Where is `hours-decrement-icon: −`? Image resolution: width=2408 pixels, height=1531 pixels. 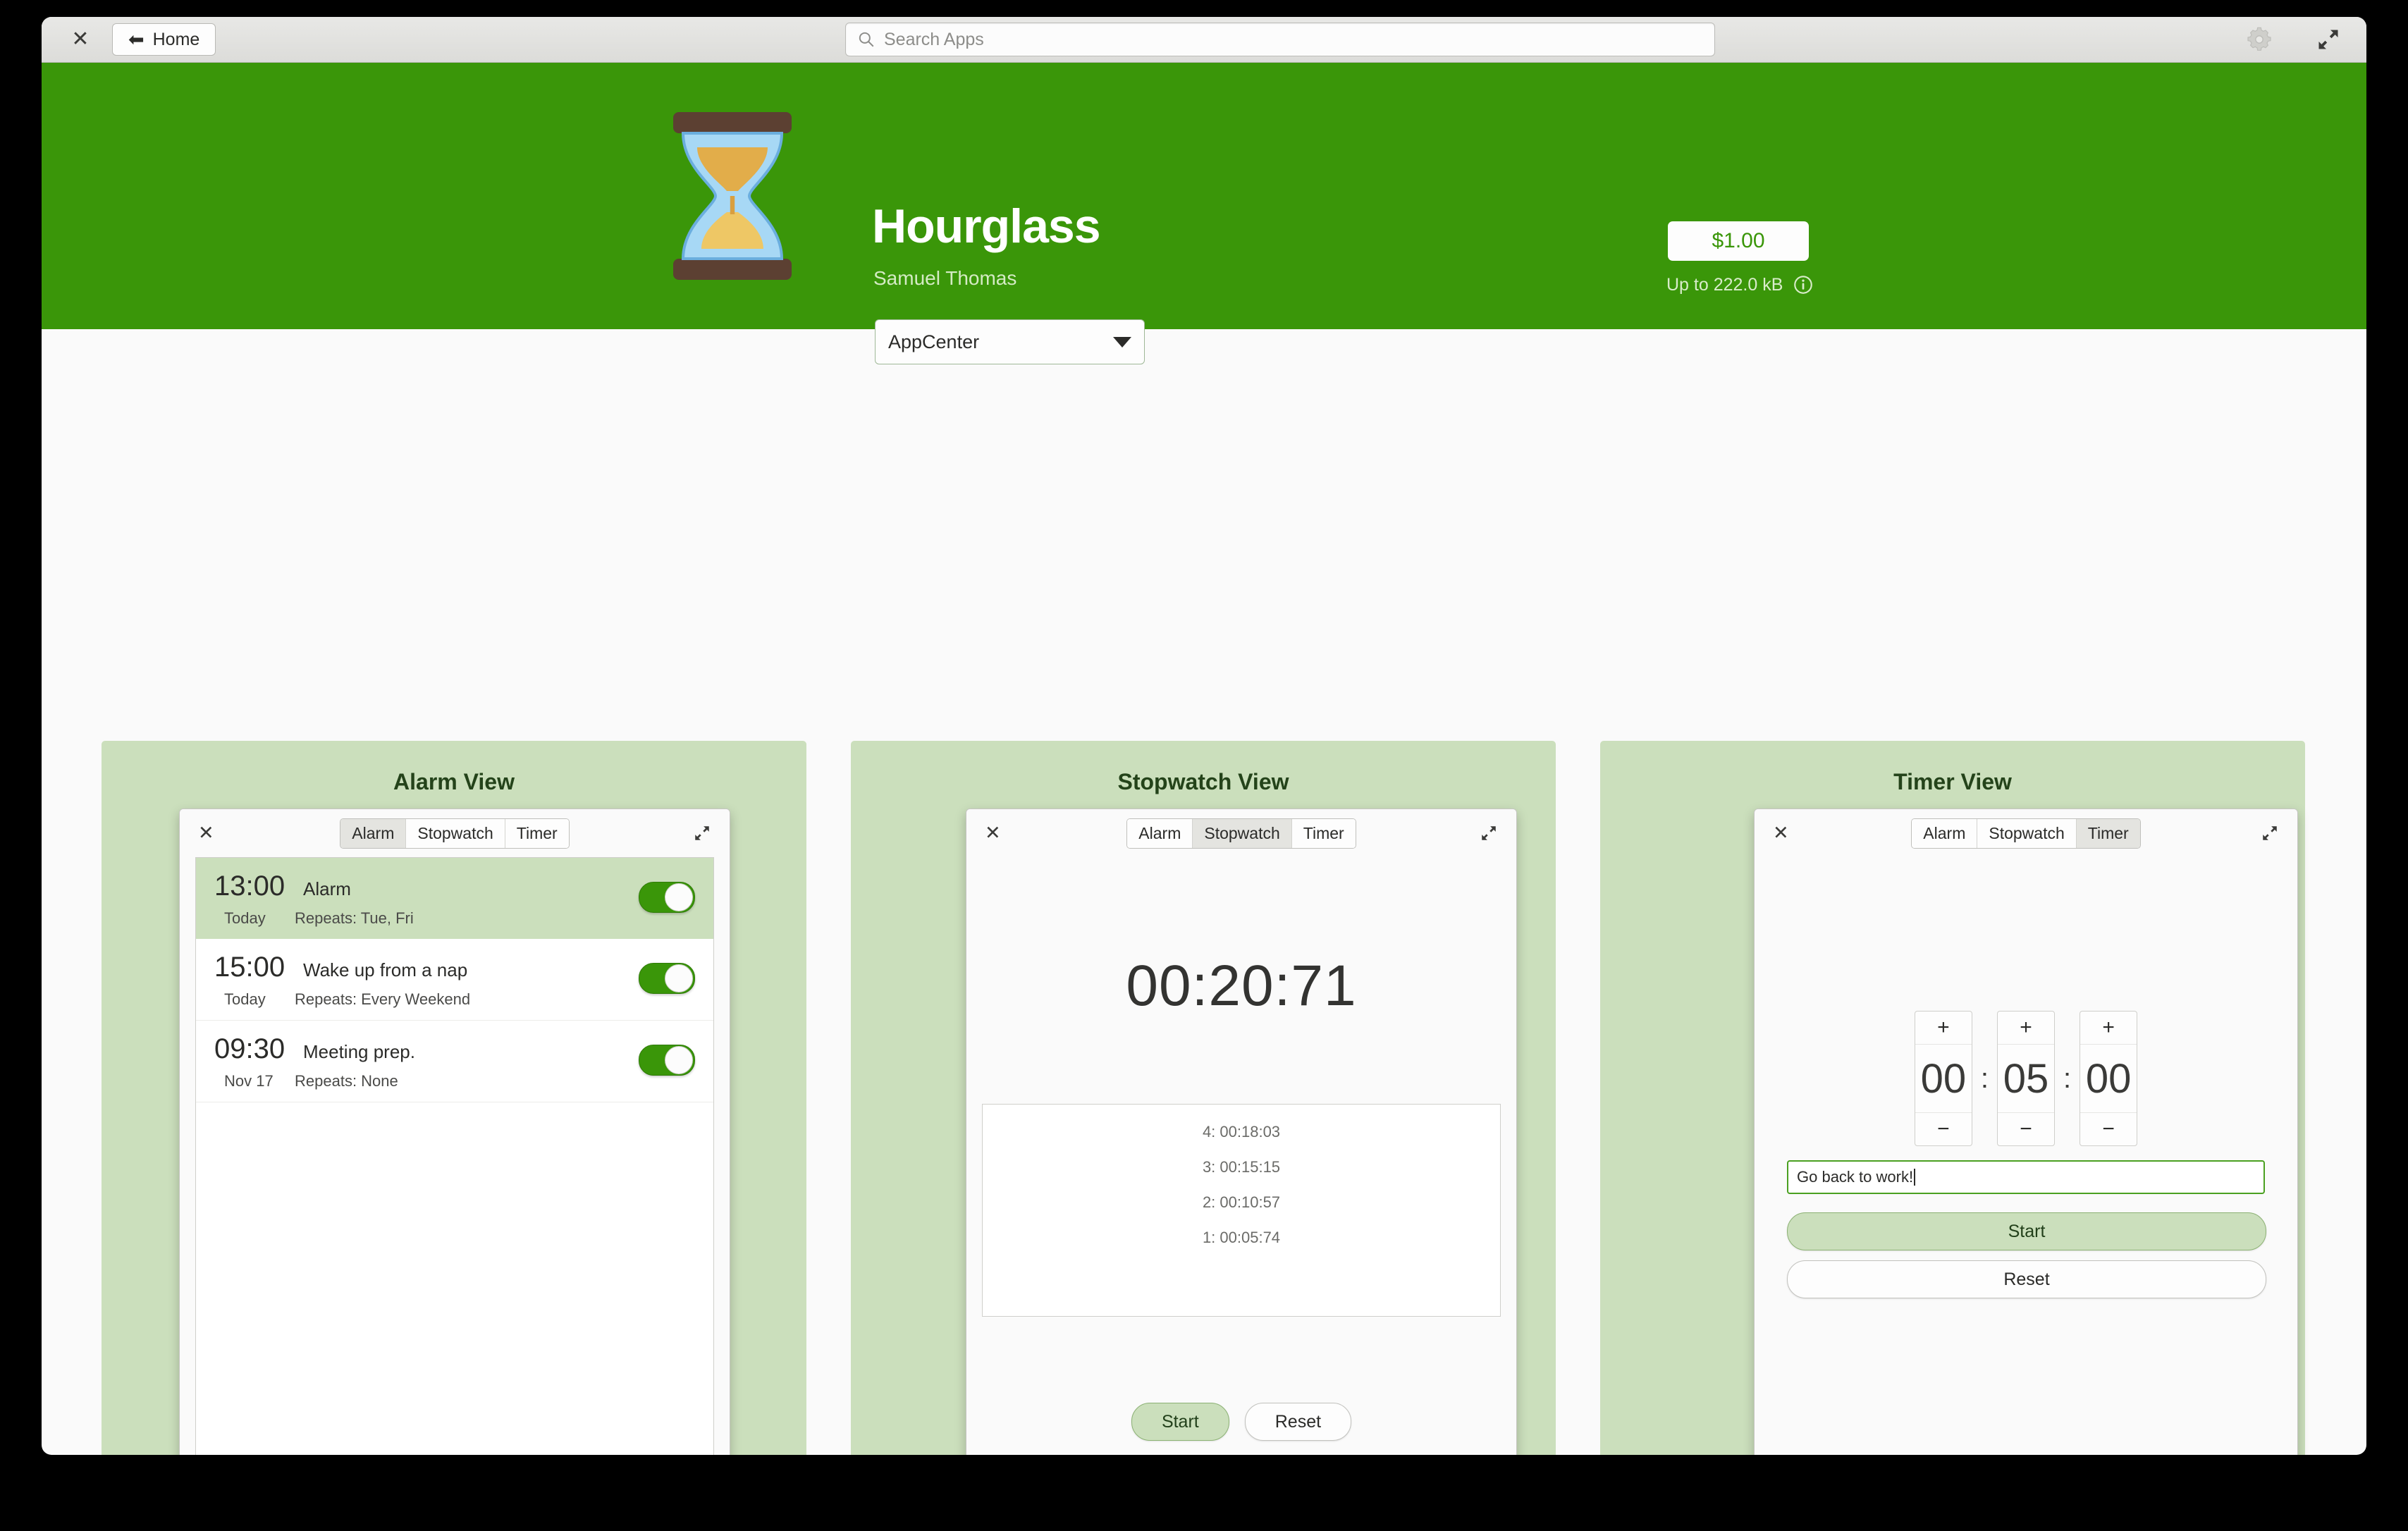 hours-decrement-icon: − is located at coordinates (1944, 1128).